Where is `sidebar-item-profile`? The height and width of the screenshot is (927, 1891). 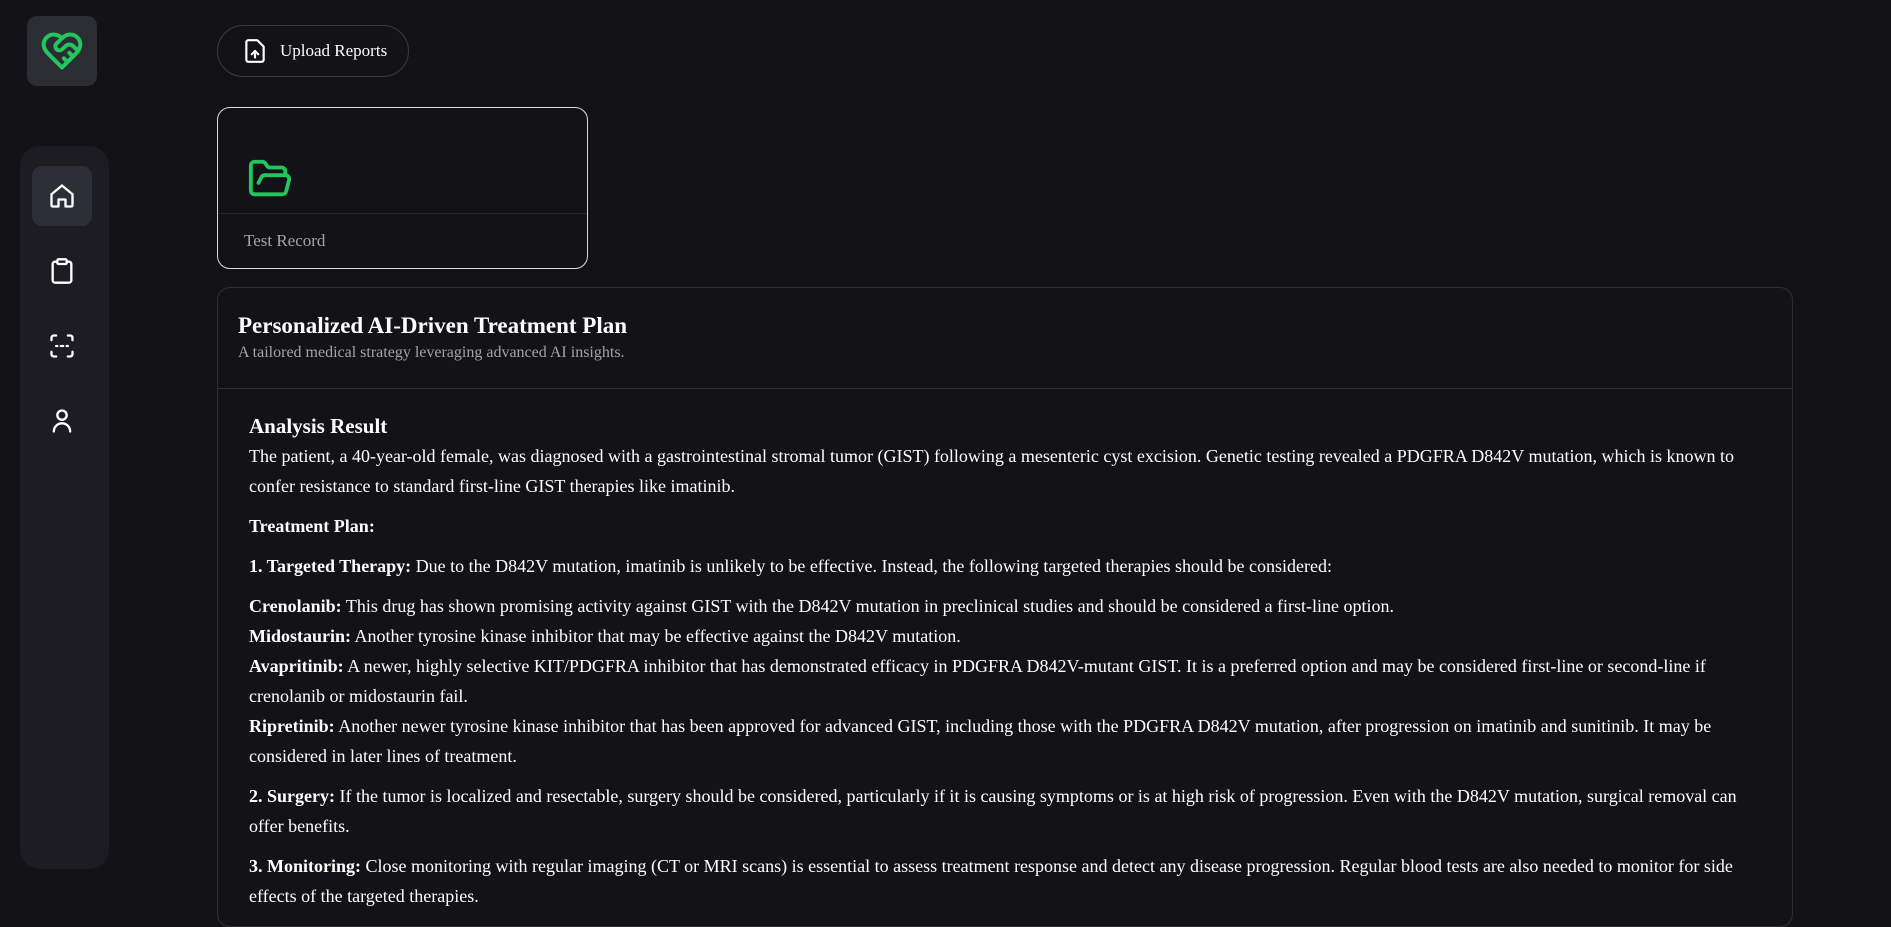
sidebar-item-profile is located at coordinates (62, 421).